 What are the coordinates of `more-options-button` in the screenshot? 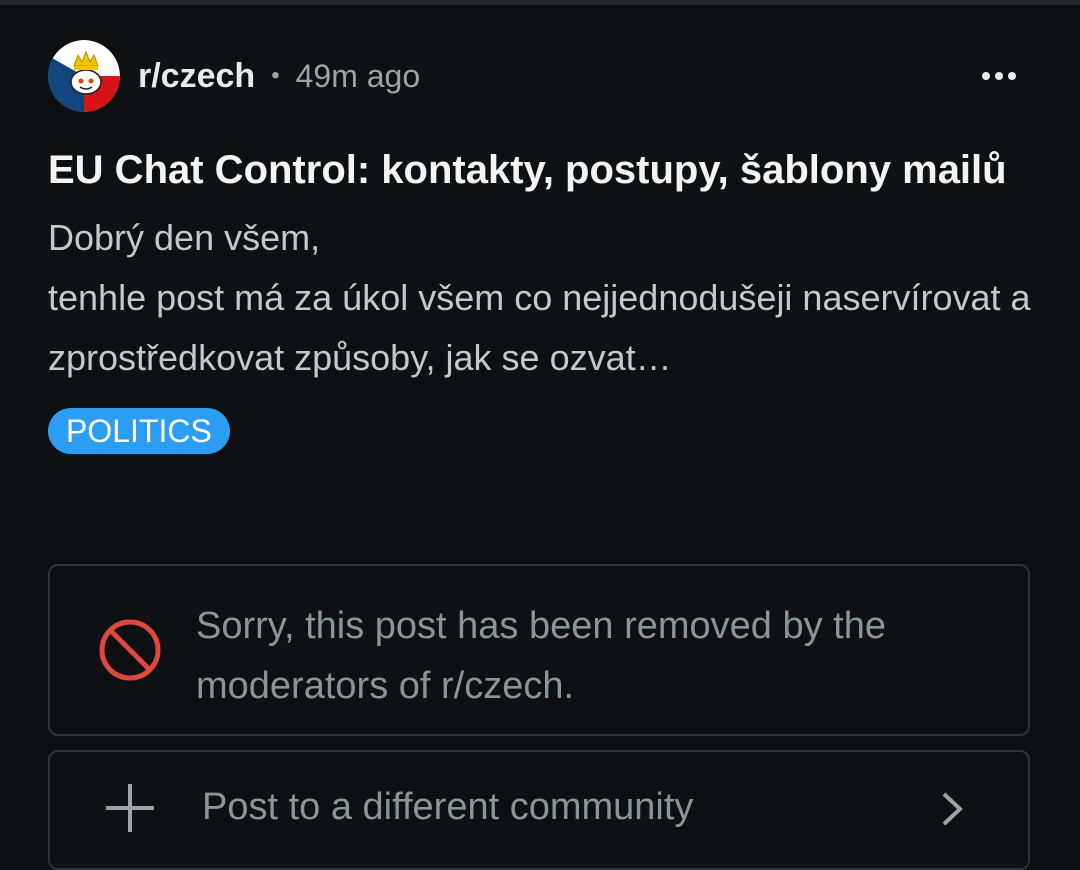 It's located at (999, 76).